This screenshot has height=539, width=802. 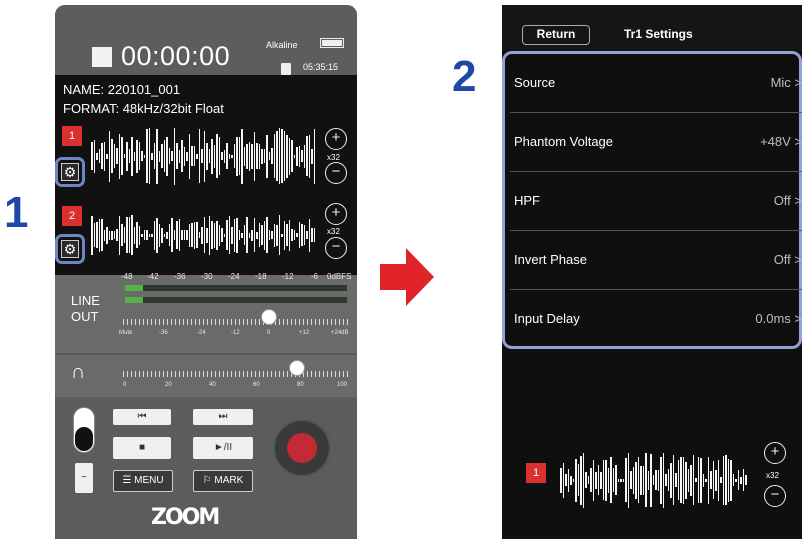 What do you see at coordinates (297, 368) in the screenshot?
I see `headphone-slider-knob` at bounding box center [297, 368].